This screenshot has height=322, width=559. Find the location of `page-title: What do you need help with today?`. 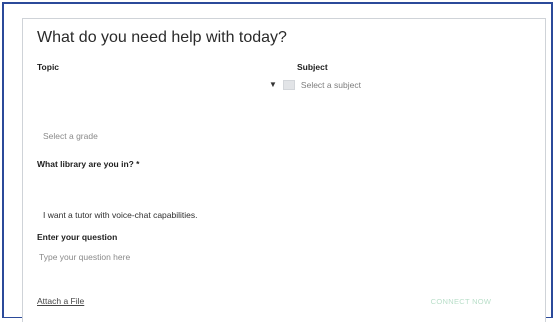

page-title: What do you need help with today? is located at coordinates (162, 37).